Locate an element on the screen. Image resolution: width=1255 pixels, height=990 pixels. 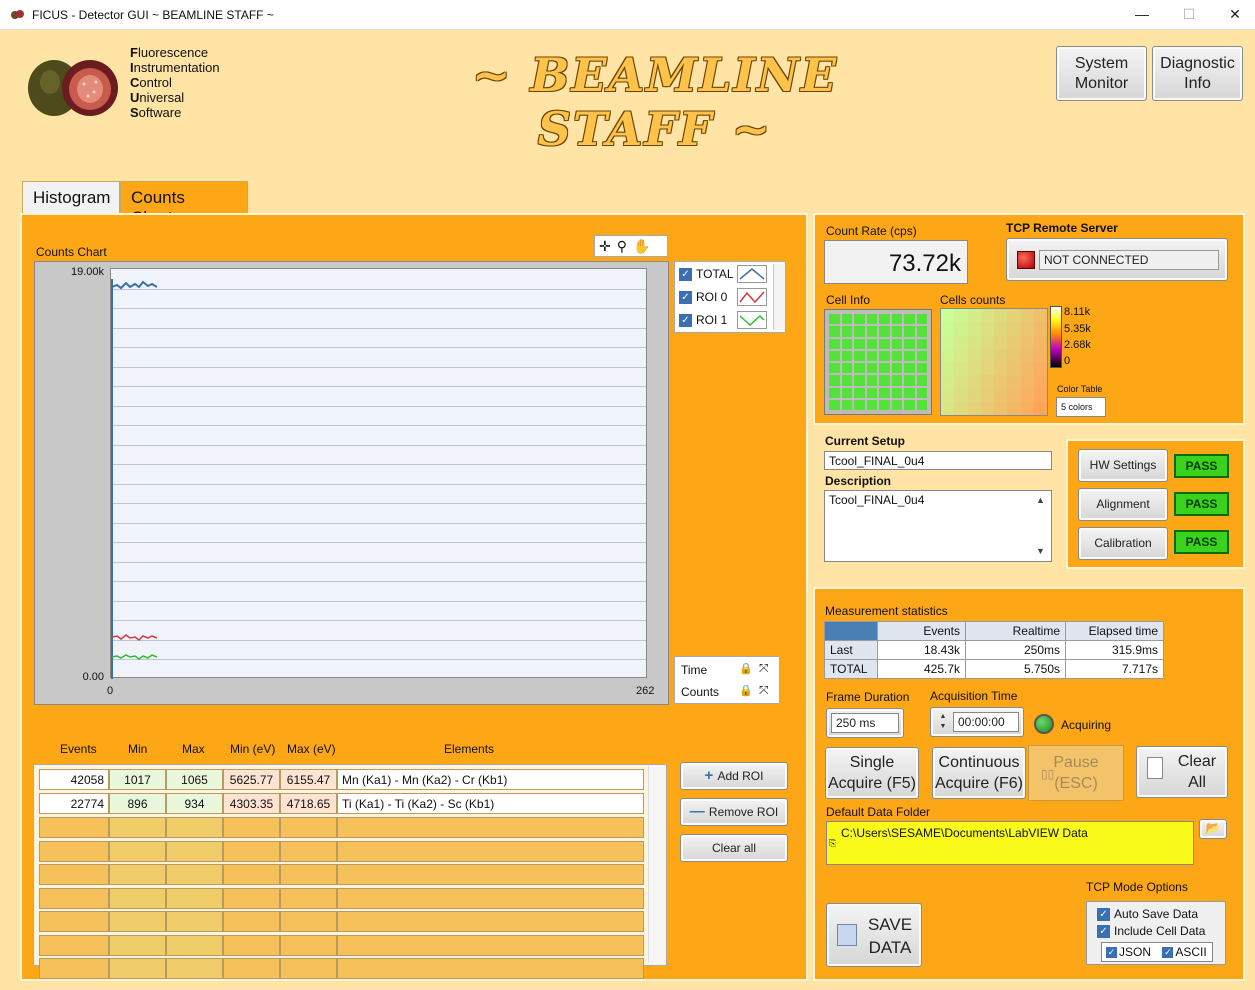
pause-button: ▯▯ Pause (ESC) is located at coordinates (1076, 773).